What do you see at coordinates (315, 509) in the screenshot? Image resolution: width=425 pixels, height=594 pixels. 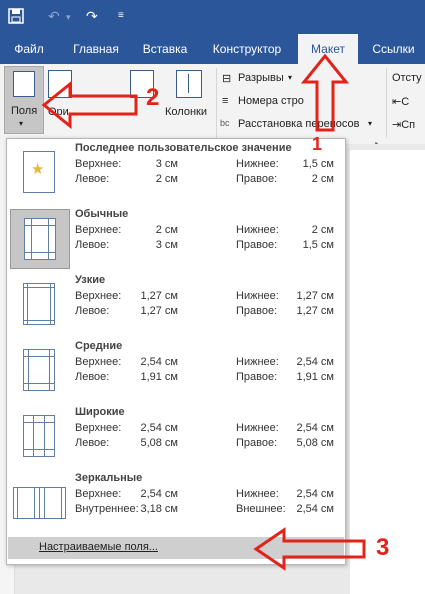 I see `value-outside: 2,54 см` at bounding box center [315, 509].